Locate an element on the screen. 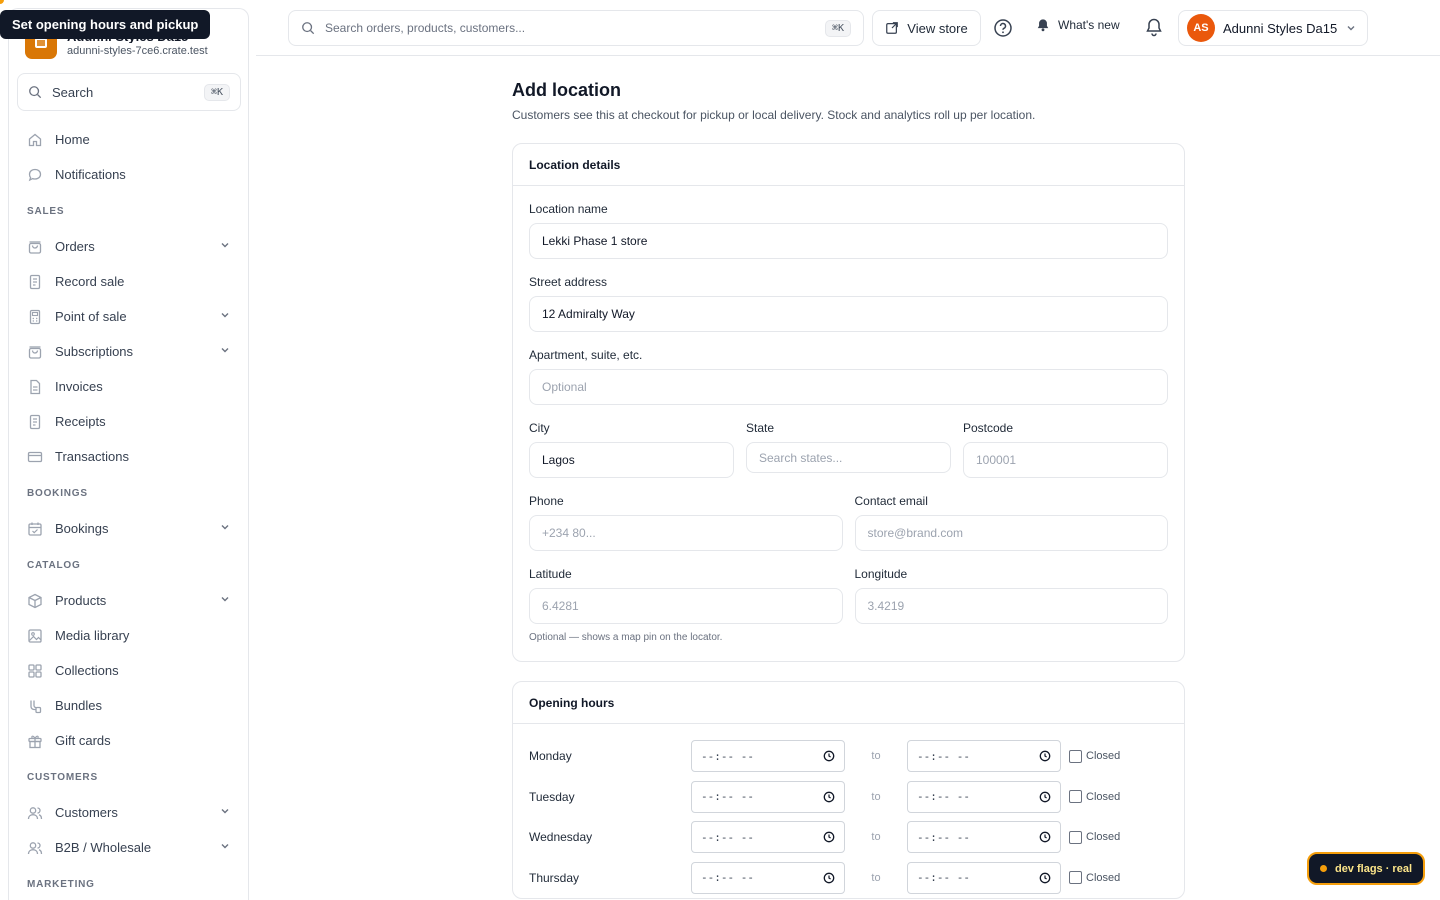  longitude-label: Longitude is located at coordinates (881, 574).